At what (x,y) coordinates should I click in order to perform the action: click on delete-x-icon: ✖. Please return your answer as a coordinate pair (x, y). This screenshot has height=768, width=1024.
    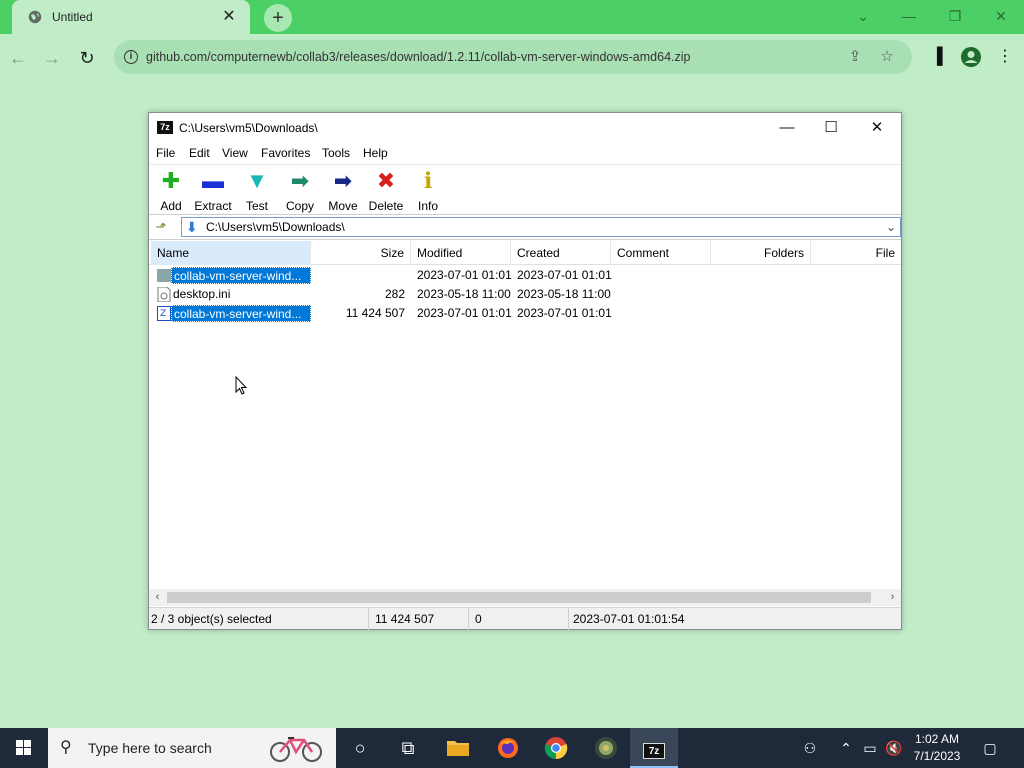
    Looking at the image, I should click on (386, 180).